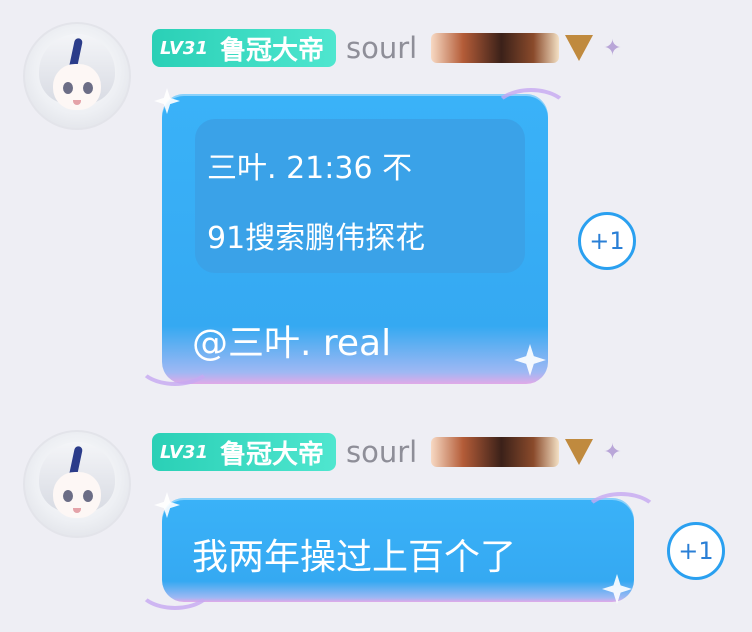 This screenshot has width=752, height=632. What do you see at coordinates (292, 343) in the screenshot?
I see `message-text: @三叶. real` at bounding box center [292, 343].